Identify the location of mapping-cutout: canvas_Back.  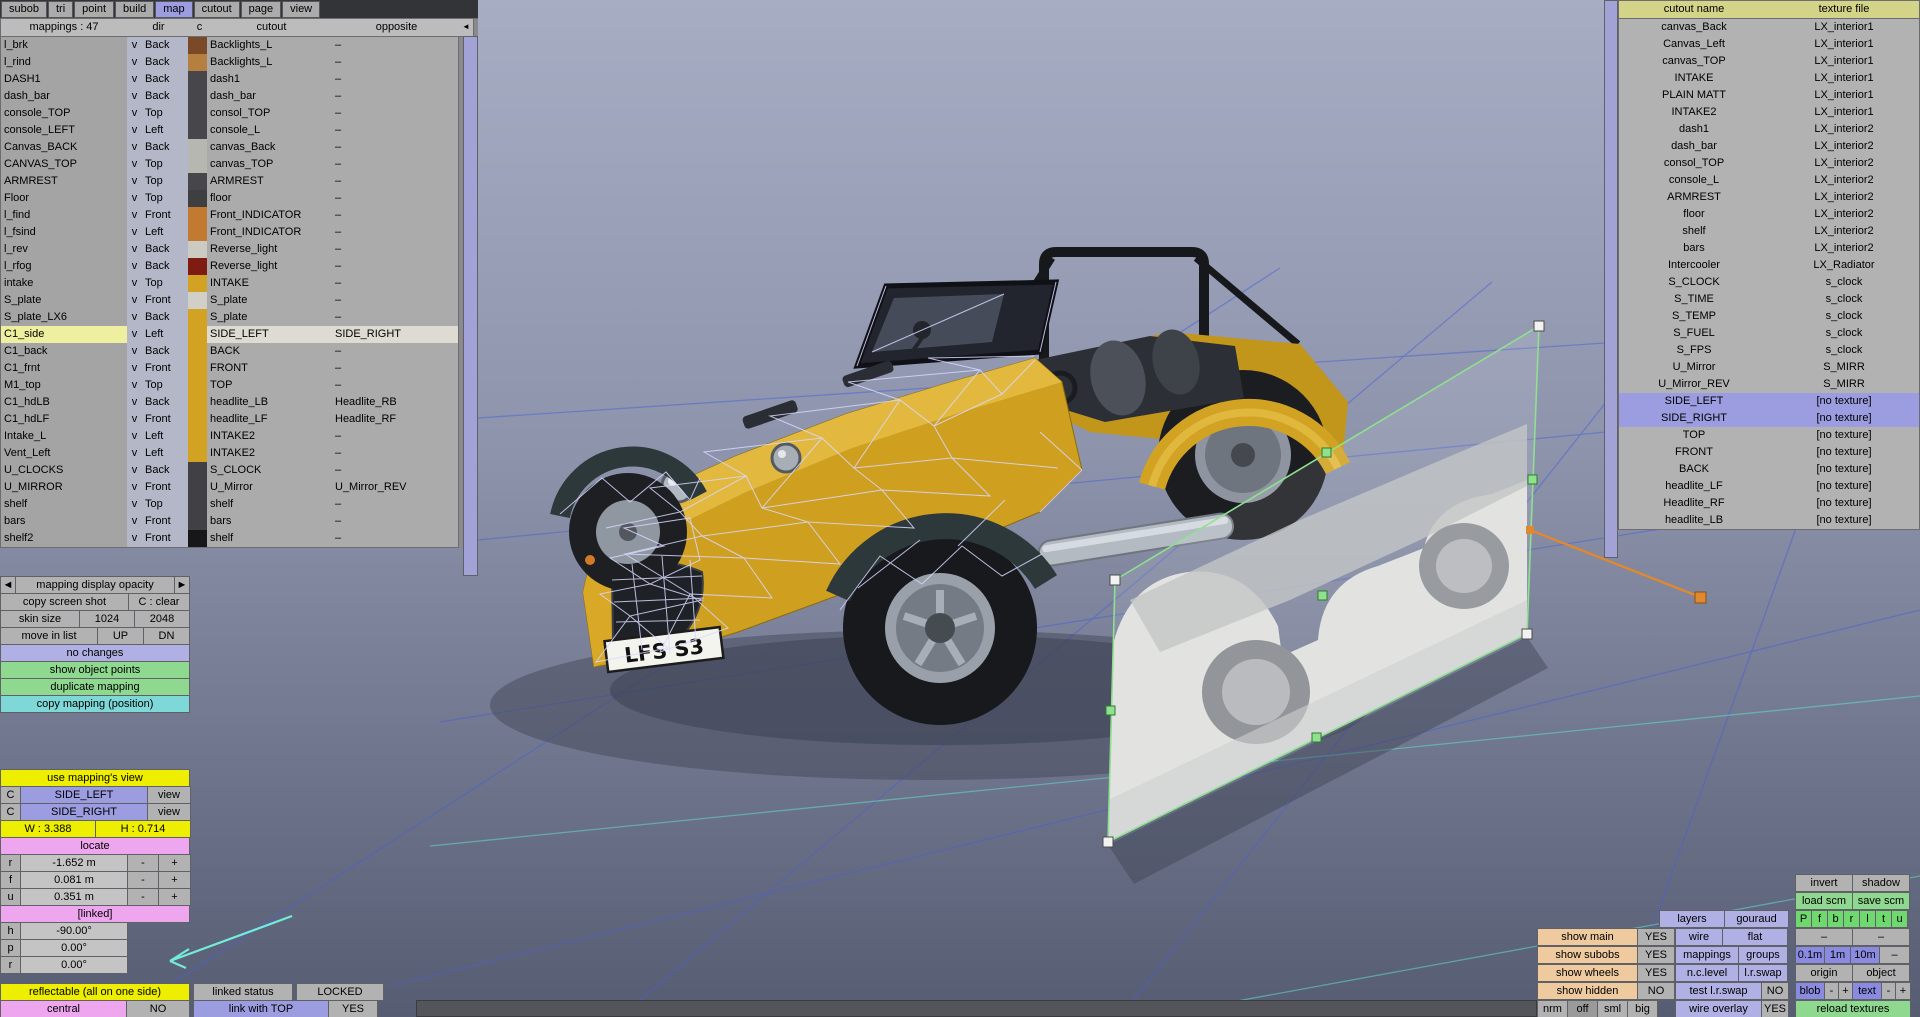
(270, 148).